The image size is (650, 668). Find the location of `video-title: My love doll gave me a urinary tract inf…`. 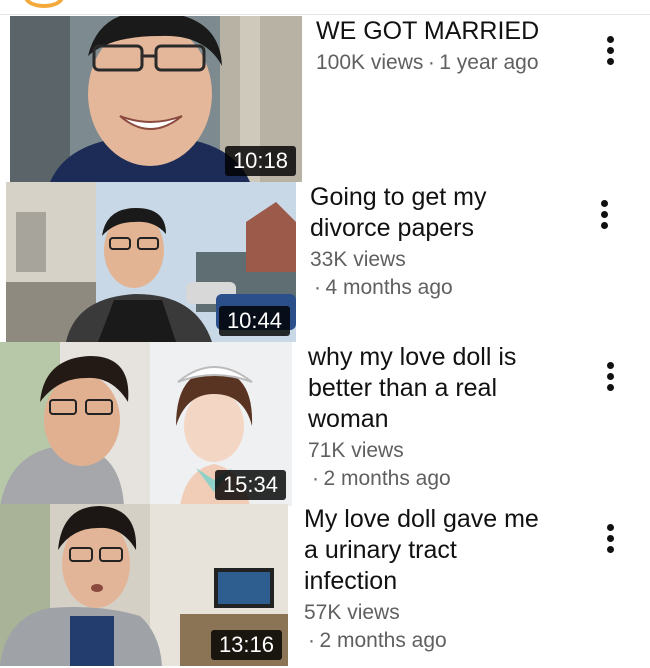

video-title: My love doll gave me a urinary tract inf… is located at coordinates (444, 550).